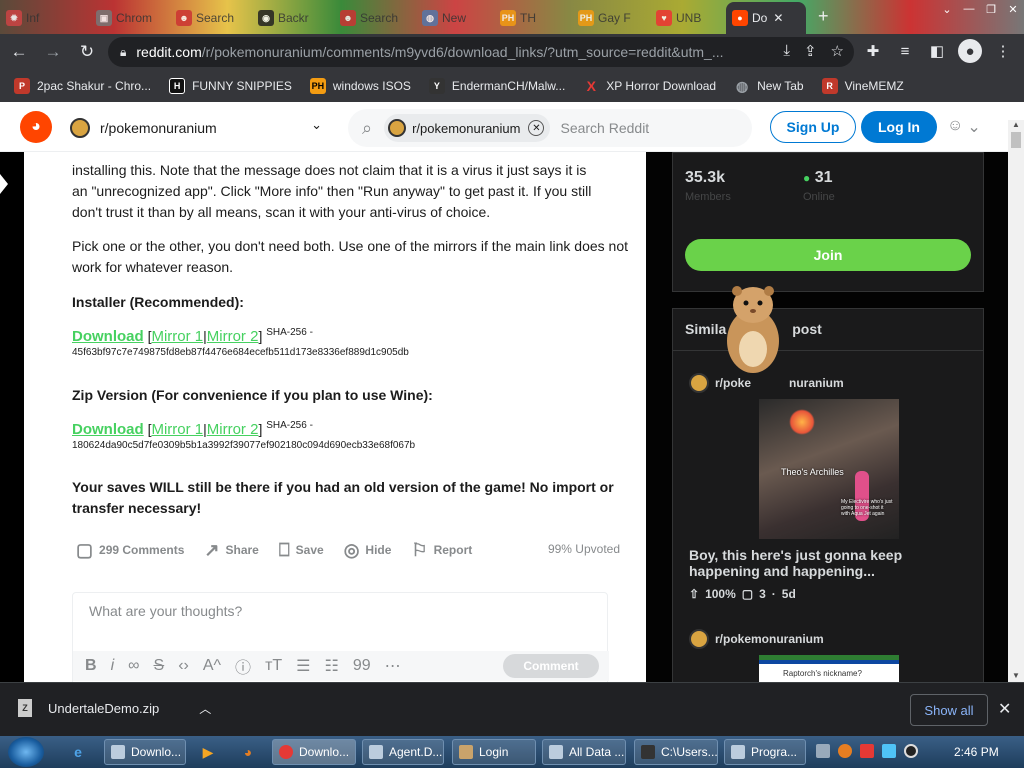 The height and width of the screenshot is (768, 1024). What do you see at coordinates (233, 429) in the screenshot?
I see `zip-mirror2-link: Mirror 2` at bounding box center [233, 429].